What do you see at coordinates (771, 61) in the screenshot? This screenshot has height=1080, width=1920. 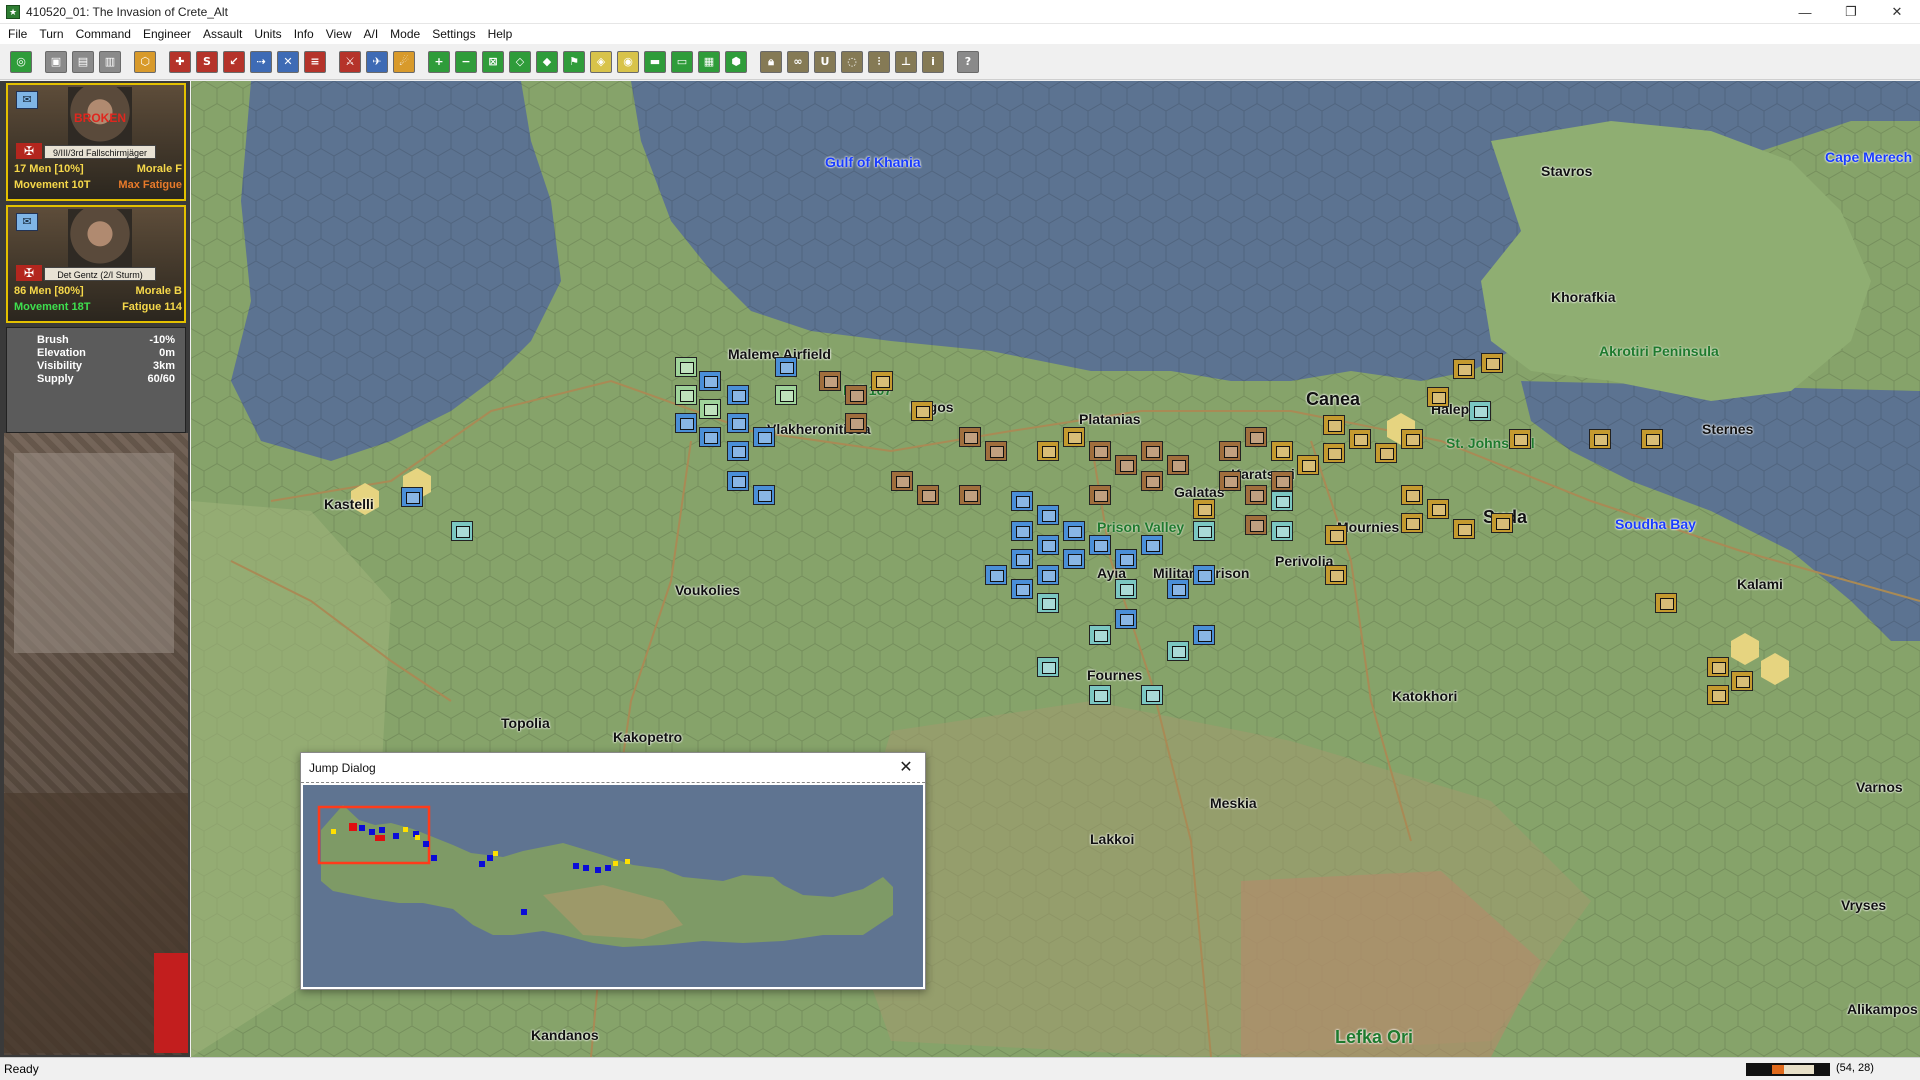 I see `lock-icon: 🔒︎` at bounding box center [771, 61].